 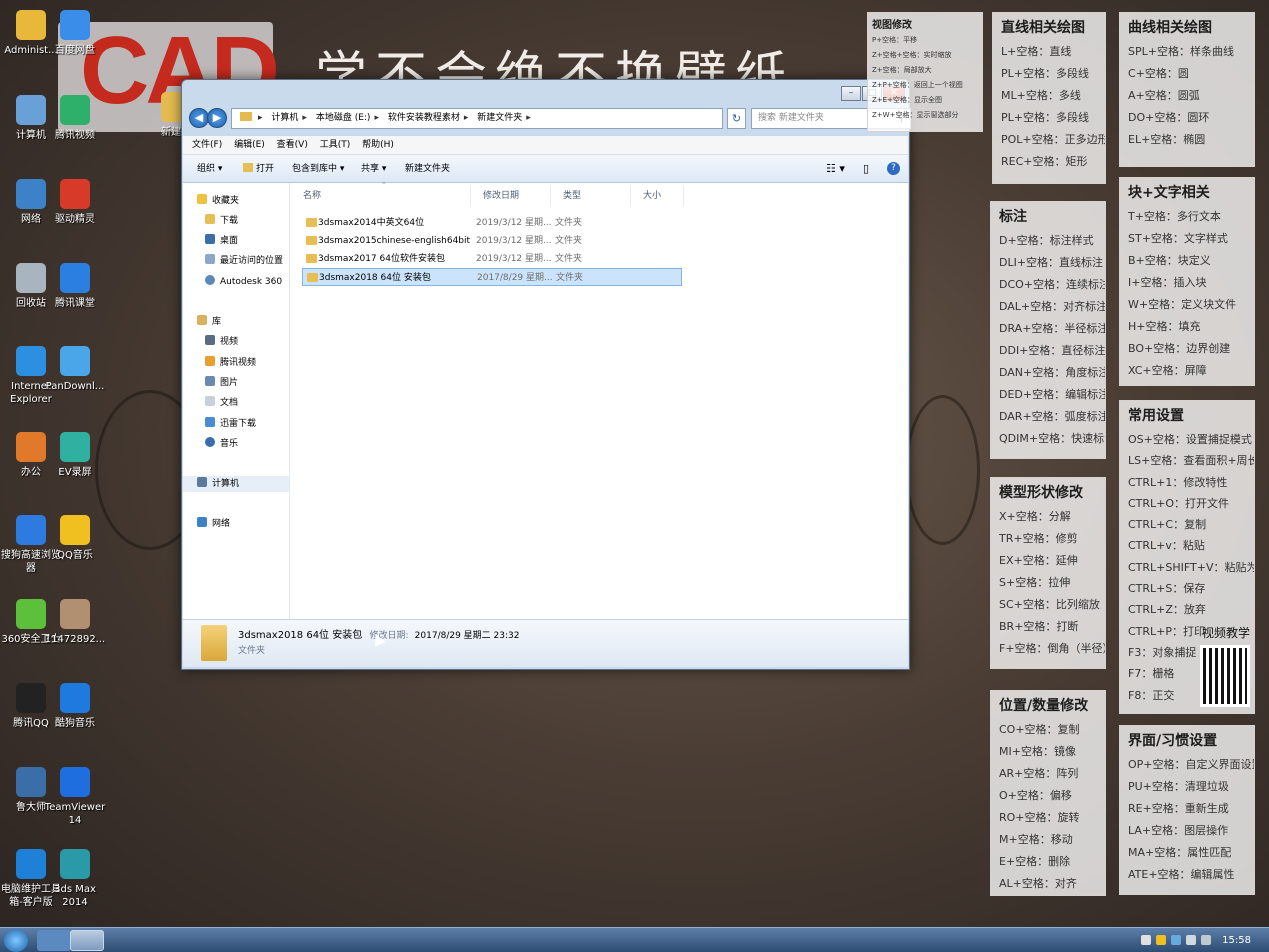 I want to click on address-bar: ▸ 计算机 ▸ 本地磁盘 (E:) ▸ 软件安装教程素材 ▸ 新建文件夹 ▸, so click(x=477, y=118).